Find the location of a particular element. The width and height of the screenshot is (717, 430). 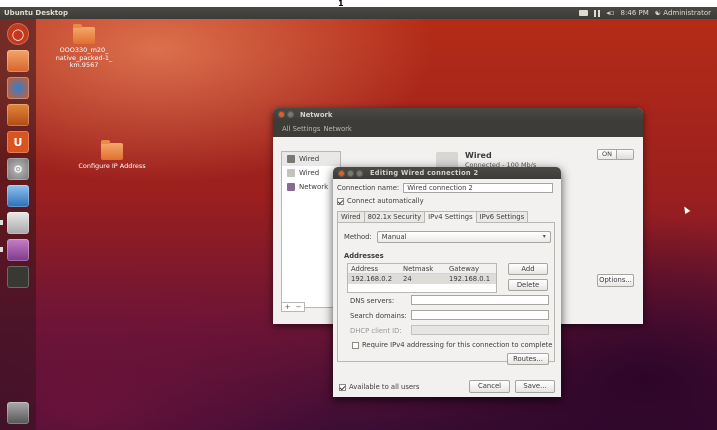

remove-connection-button: − is located at coordinates (299, 307).